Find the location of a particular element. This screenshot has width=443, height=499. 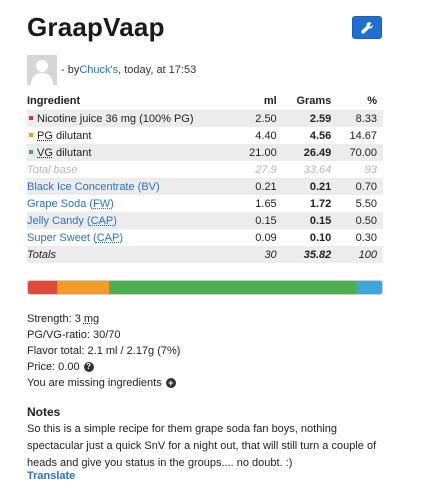

vg-abbr: VG is located at coordinates (45, 152).